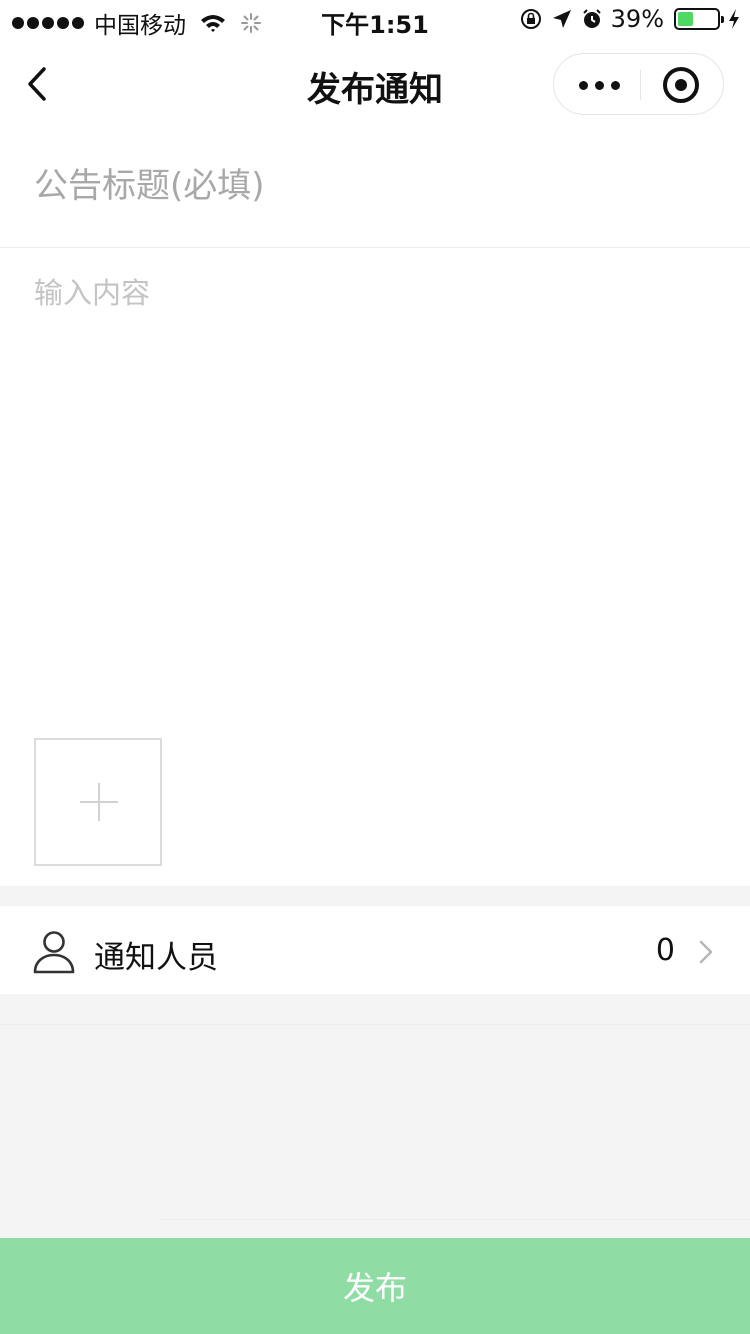 This screenshot has width=750, height=1334. I want to click on alarm-icon, so click(591, 18).